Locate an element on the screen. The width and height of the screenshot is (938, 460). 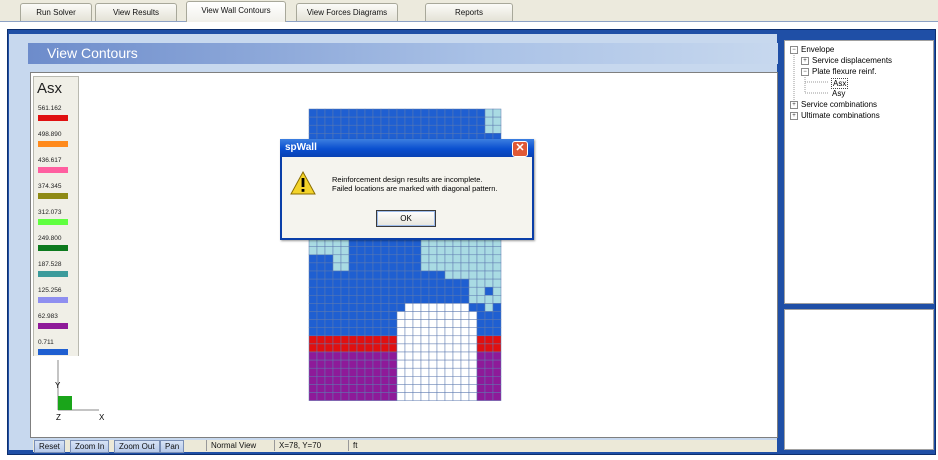
reset-button: Reset is located at coordinates (49, 446).